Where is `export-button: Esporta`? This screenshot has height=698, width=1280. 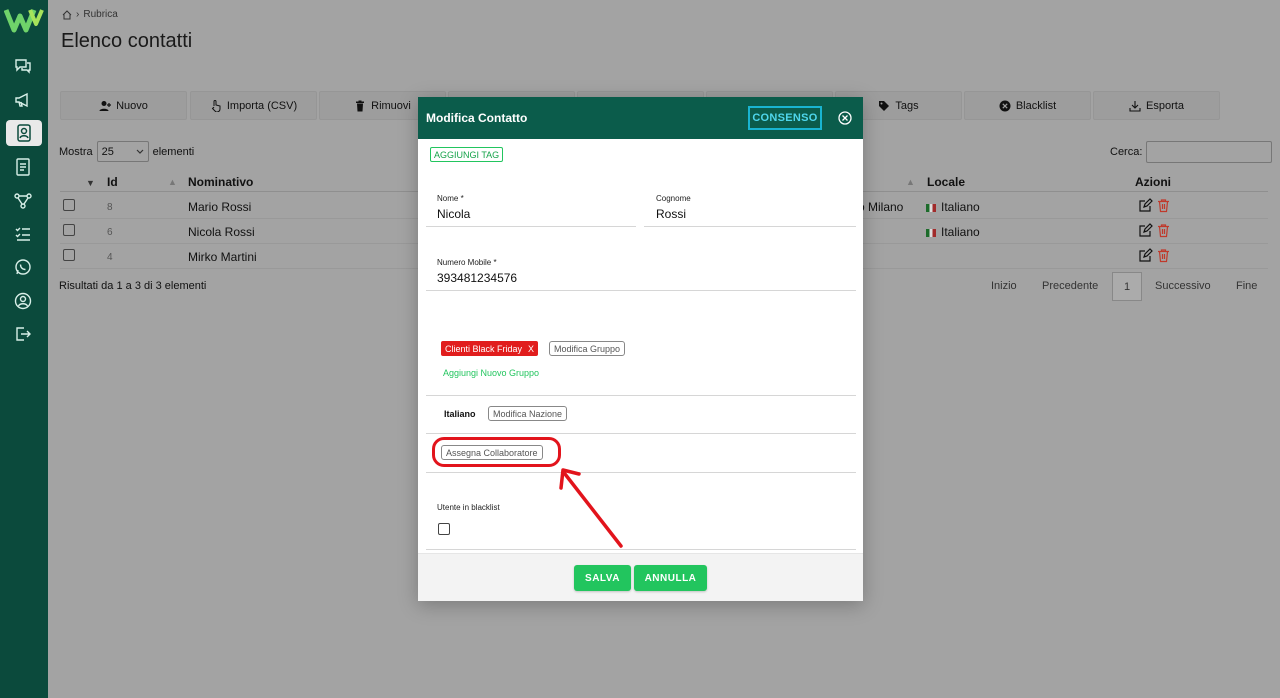
export-button: Esporta is located at coordinates (1156, 105).